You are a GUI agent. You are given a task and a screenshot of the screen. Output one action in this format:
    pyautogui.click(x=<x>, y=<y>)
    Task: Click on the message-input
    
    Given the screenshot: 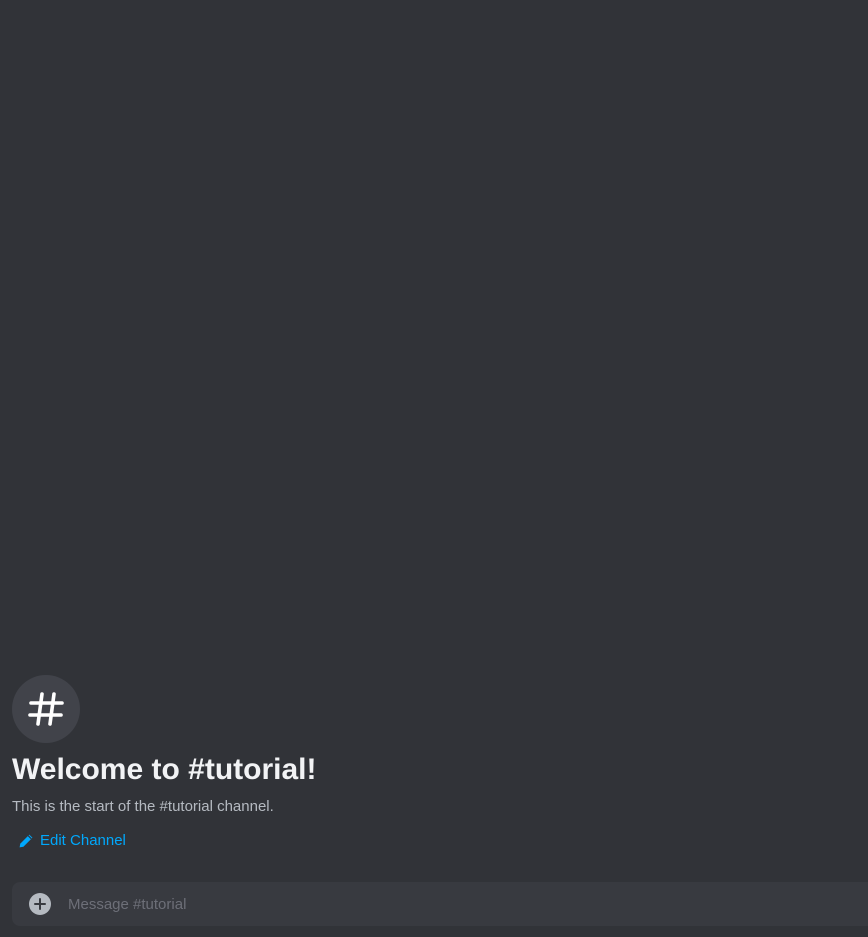 What is the action you would take?
    pyautogui.click(x=468, y=904)
    